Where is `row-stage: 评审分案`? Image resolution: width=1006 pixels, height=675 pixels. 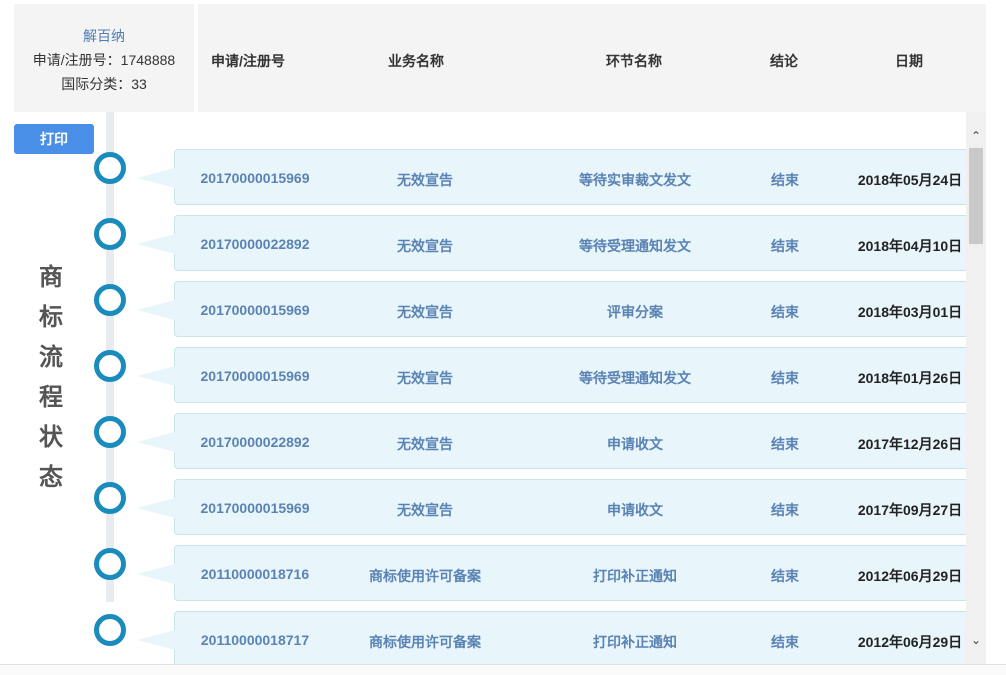
row-stage: 评审分案 is located at coordinates (635, 312).